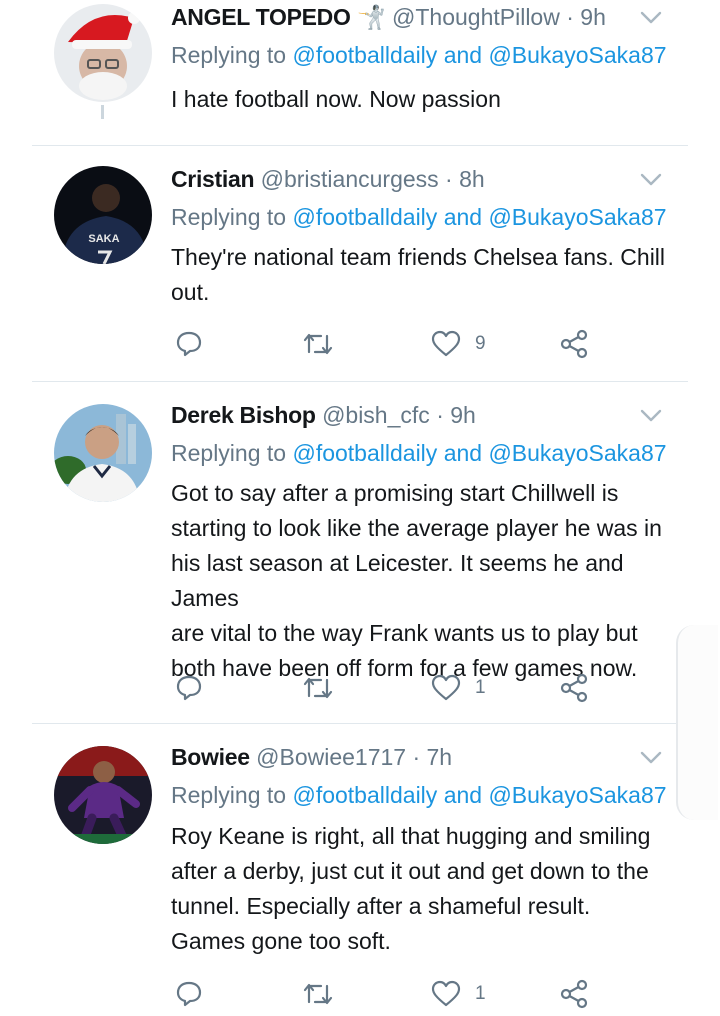 The height and width of the screenshot is (1016, 720). I want to click on tweet-header: Derek Bishop @bish_cfc · 9h, so click(323, 415).